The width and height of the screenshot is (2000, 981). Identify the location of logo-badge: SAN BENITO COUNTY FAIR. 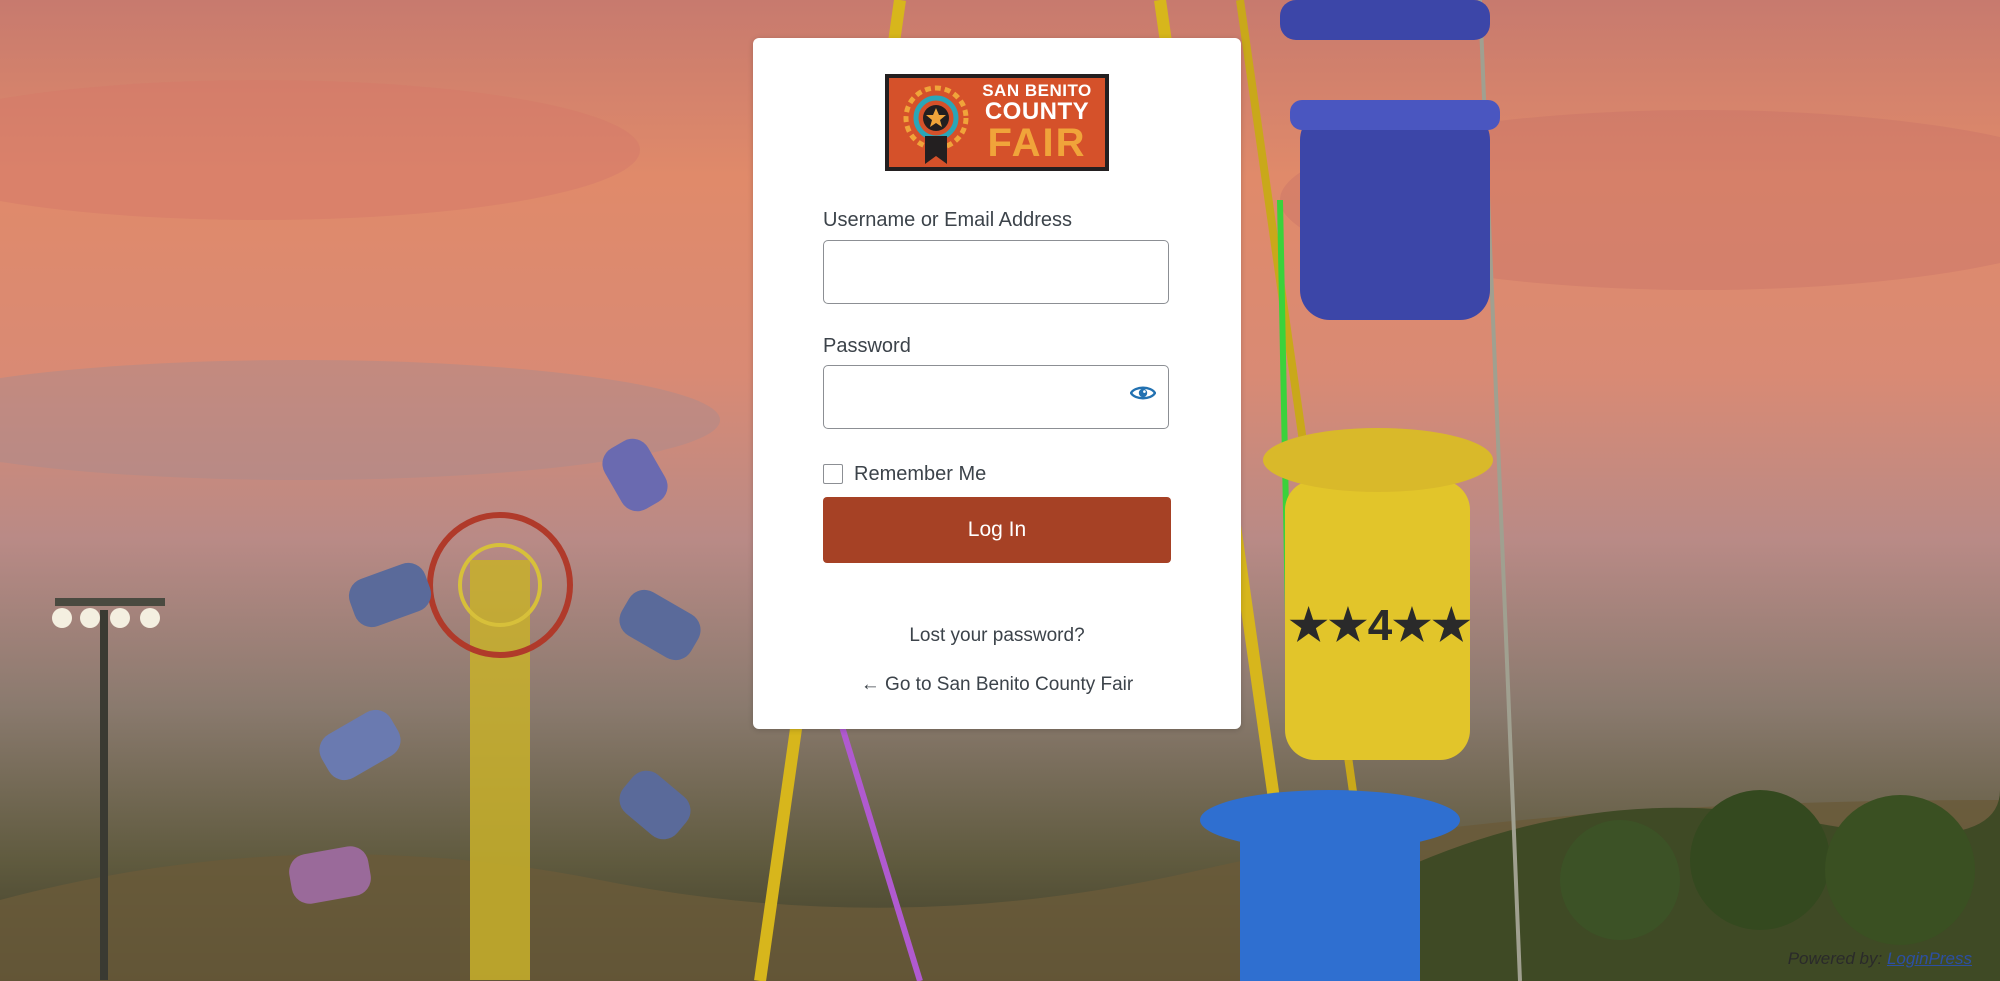
(997, 122).